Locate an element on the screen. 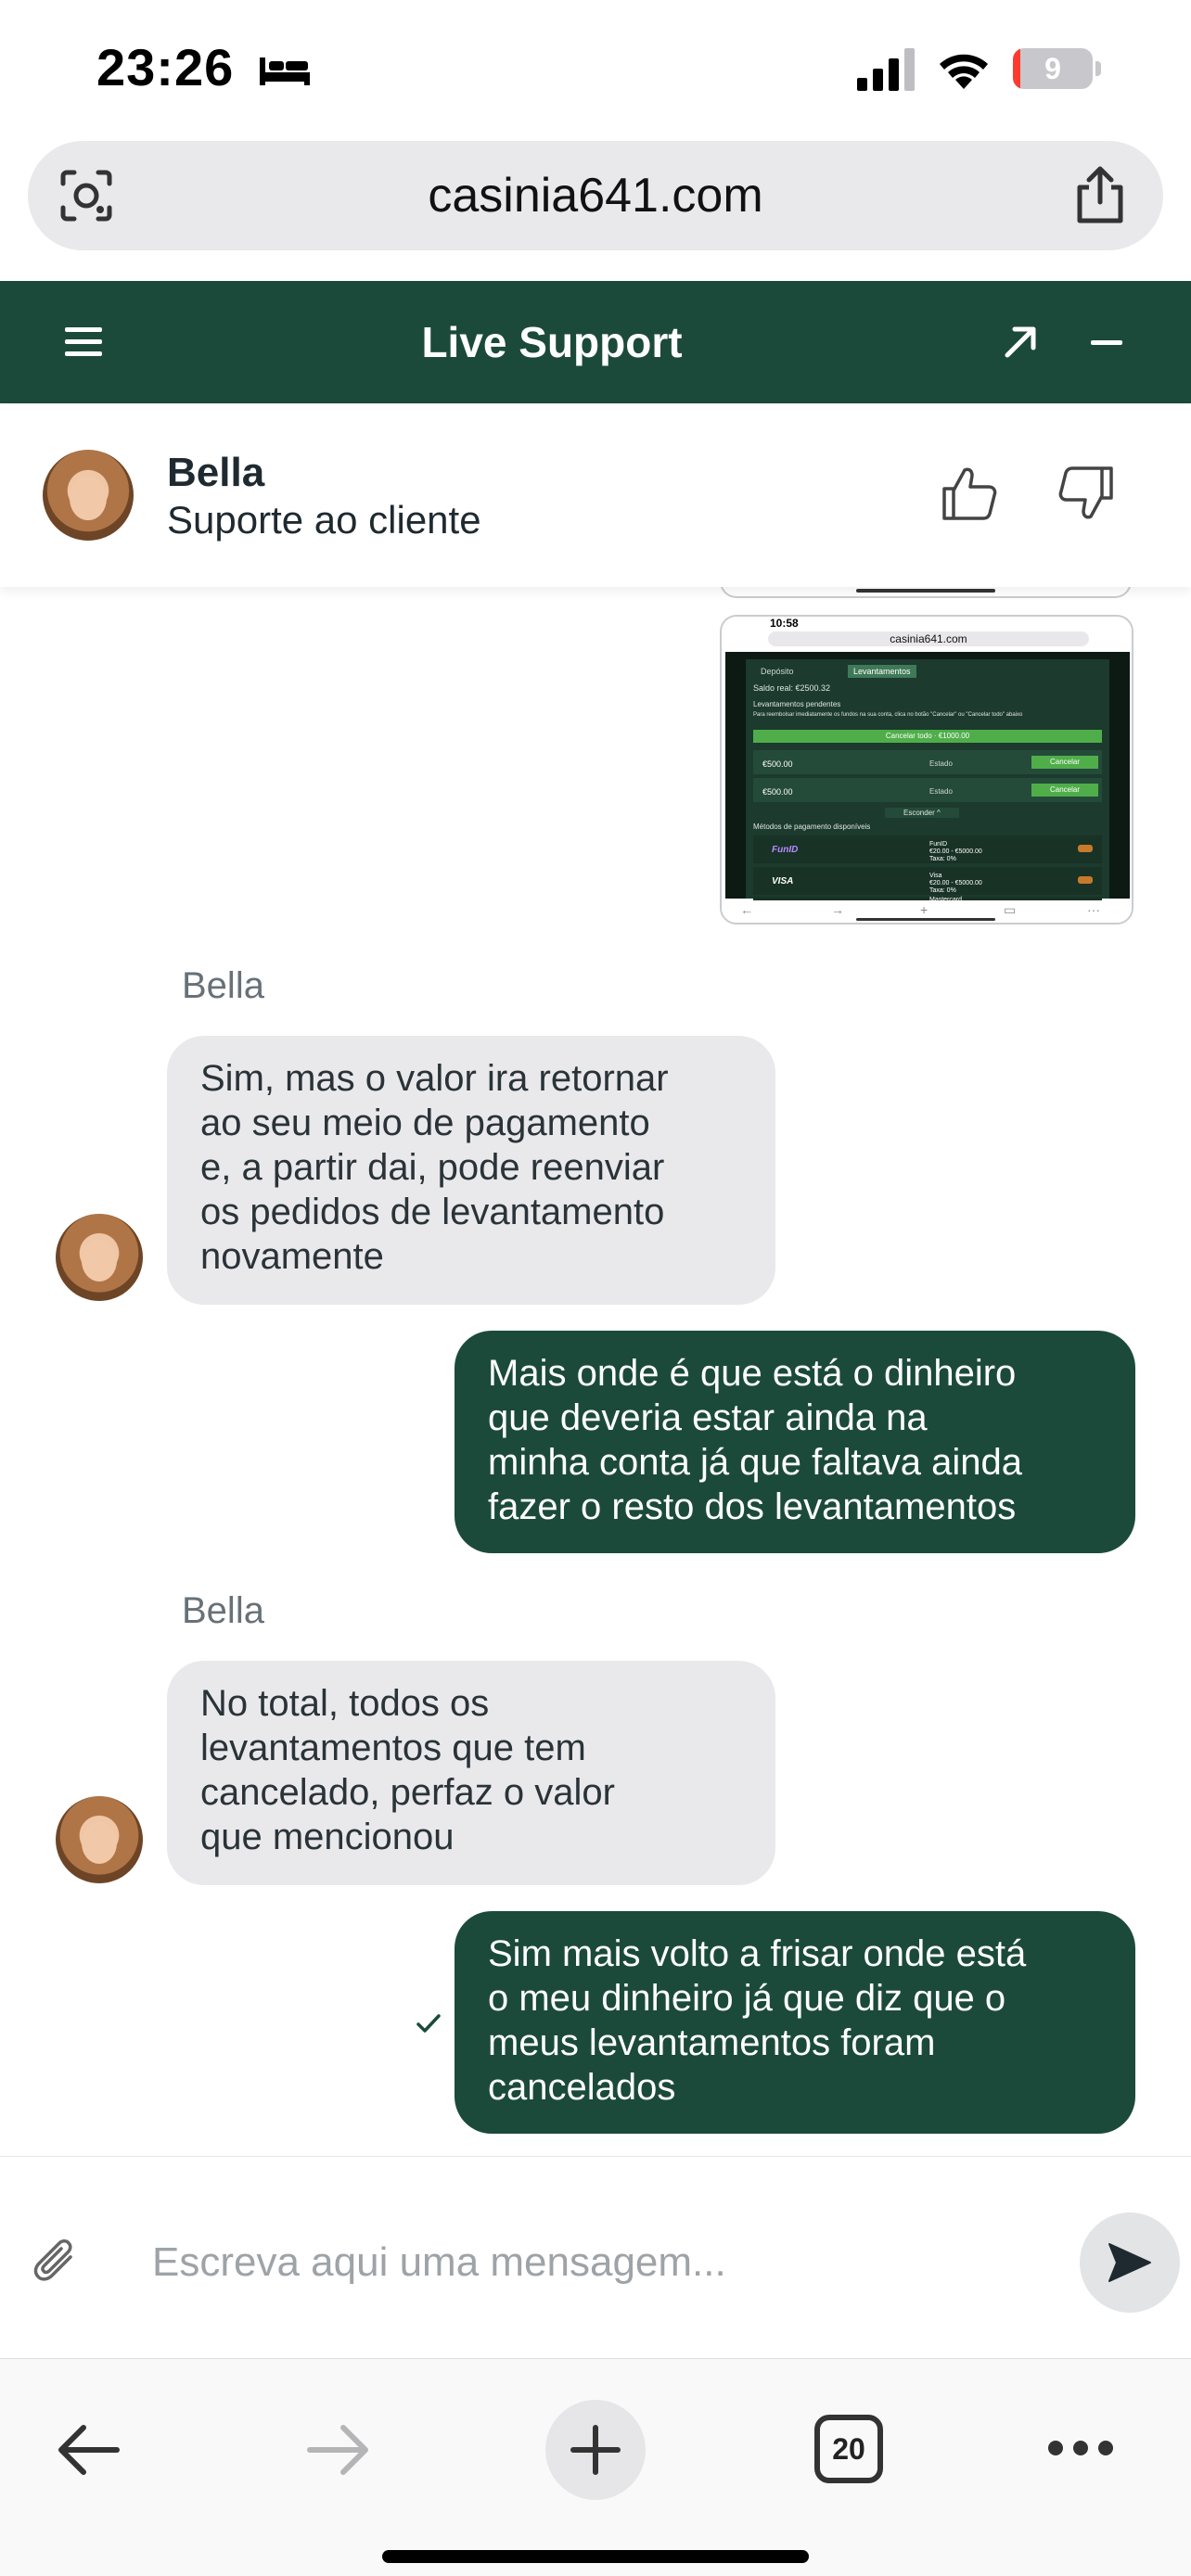 Image resolution: width=1191 pixels, height=2576 pixels. new-tab-button is located at coordinates (595, 2450).